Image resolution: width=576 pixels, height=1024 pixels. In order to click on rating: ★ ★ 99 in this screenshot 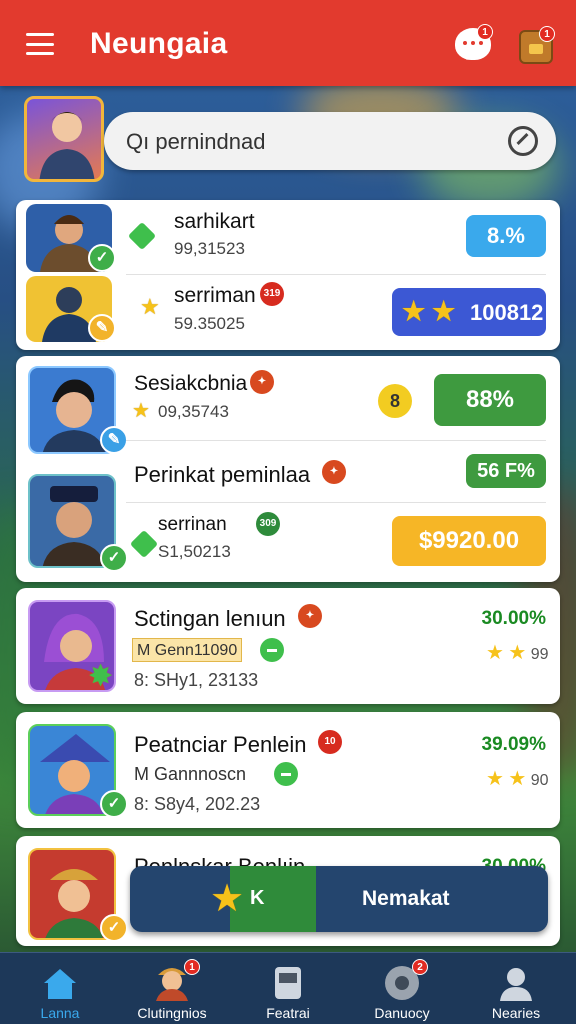, I will do `click(517, 653)`.